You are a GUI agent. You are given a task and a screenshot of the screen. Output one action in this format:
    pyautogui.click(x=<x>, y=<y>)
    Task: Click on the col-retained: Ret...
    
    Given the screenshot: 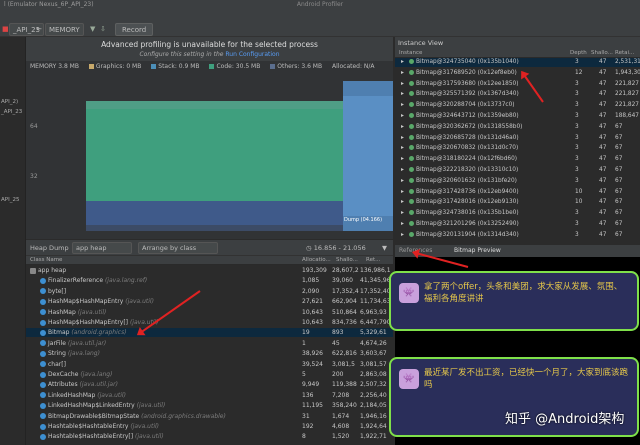 What is the action you would take?
    pyautogui.click(x=373, y=260)
    